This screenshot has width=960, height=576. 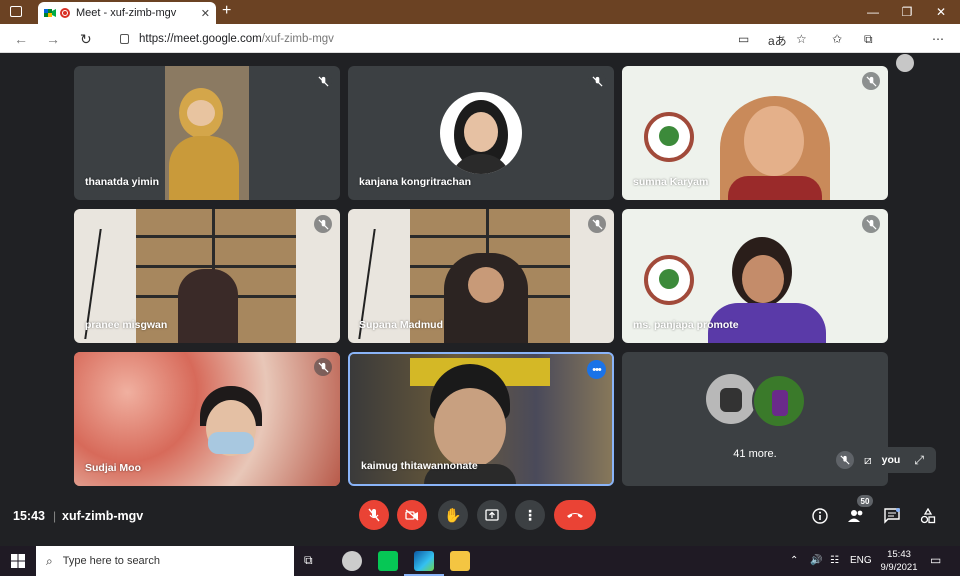 I want to click on network-icon: ☷, so click(x=834, y=560).